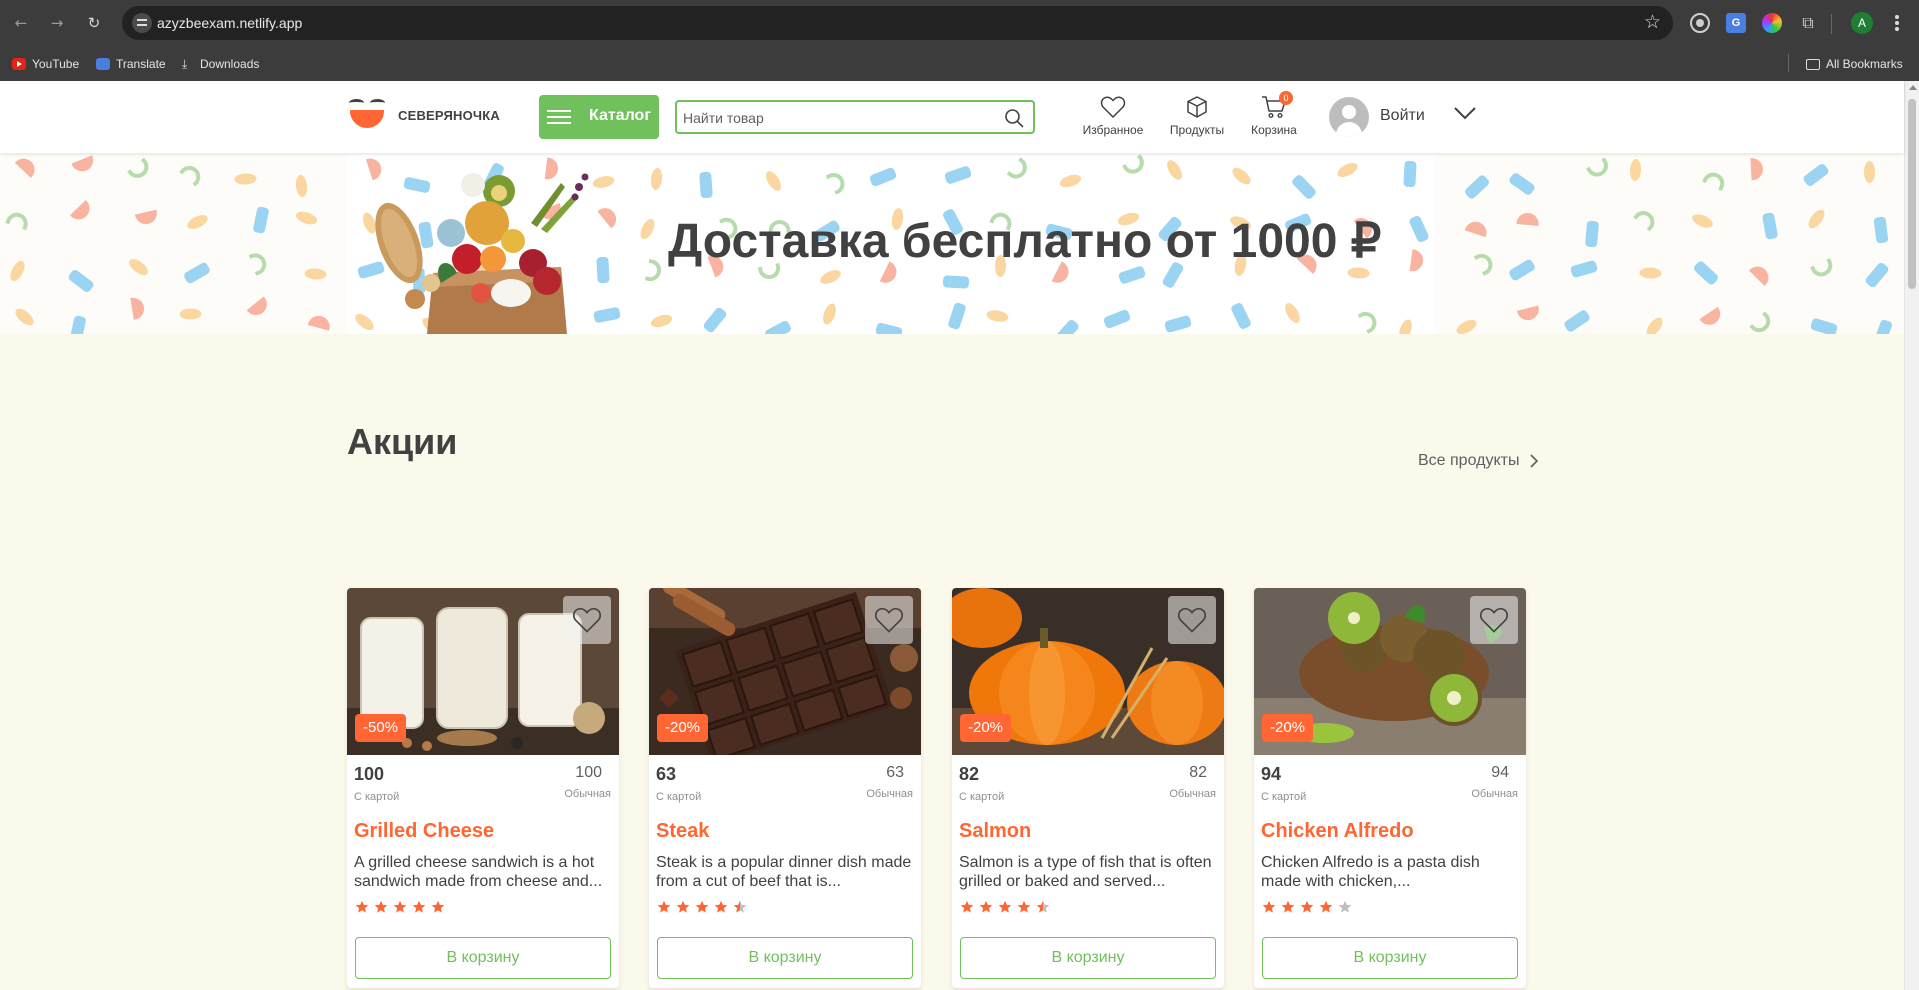 This screenshot has width=1919, height=990. I want to click on nav-favorites: Избранное, so click(1113, 118).